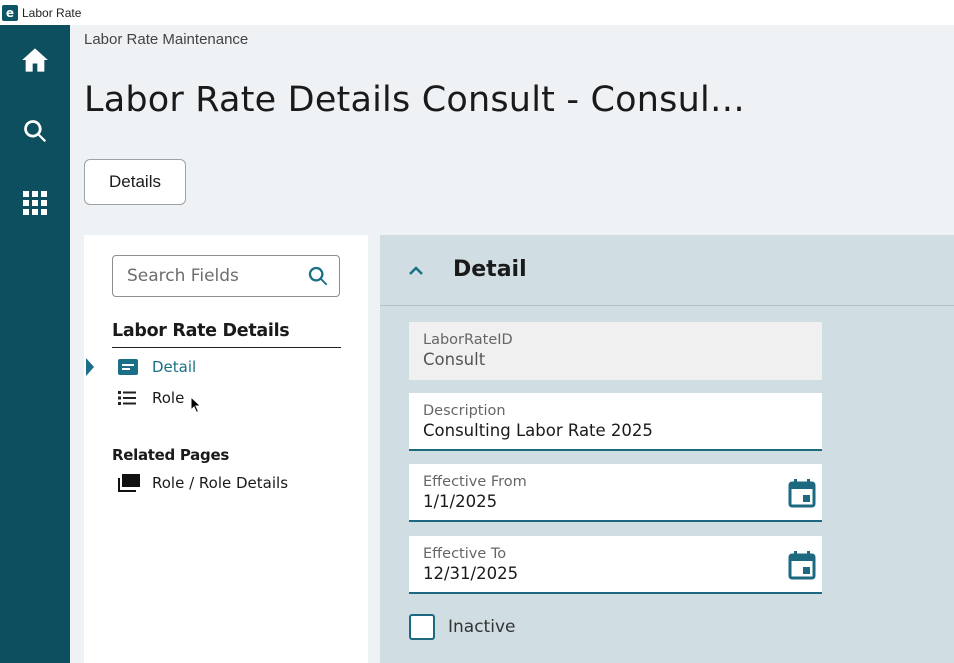 The image size is (954, 663). I want to click on related-pages-title: Related Pages, so click(170, 455).